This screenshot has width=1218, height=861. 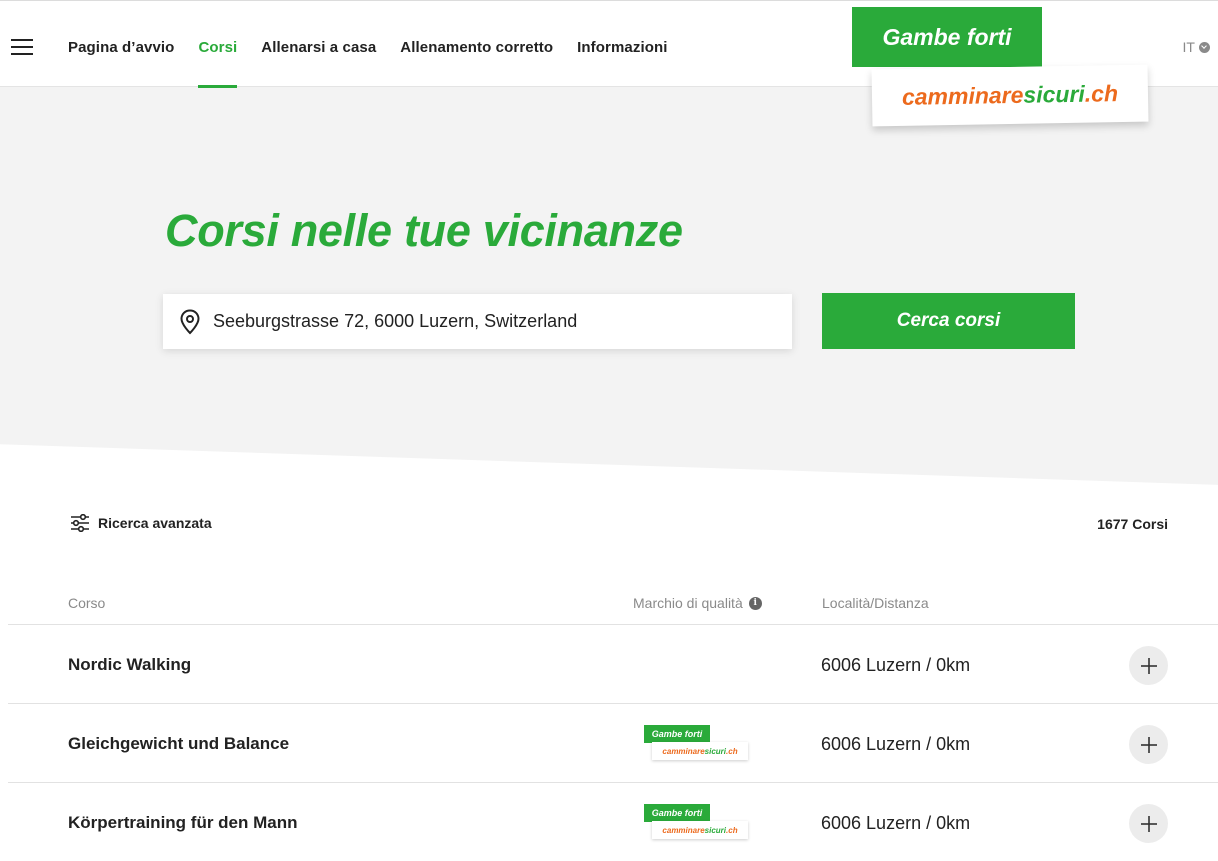 What do you see at coordinates (183, 823) in the screenshot?
I see `course-name: Körpertraining für den Mann` at bounding box center [183, 823].